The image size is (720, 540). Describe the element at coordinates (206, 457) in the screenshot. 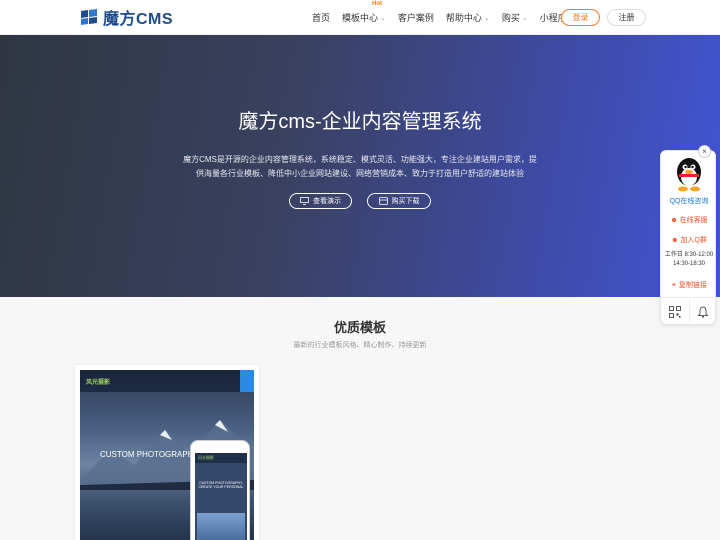

I see `phone-logo: 风光摄影` at that location.